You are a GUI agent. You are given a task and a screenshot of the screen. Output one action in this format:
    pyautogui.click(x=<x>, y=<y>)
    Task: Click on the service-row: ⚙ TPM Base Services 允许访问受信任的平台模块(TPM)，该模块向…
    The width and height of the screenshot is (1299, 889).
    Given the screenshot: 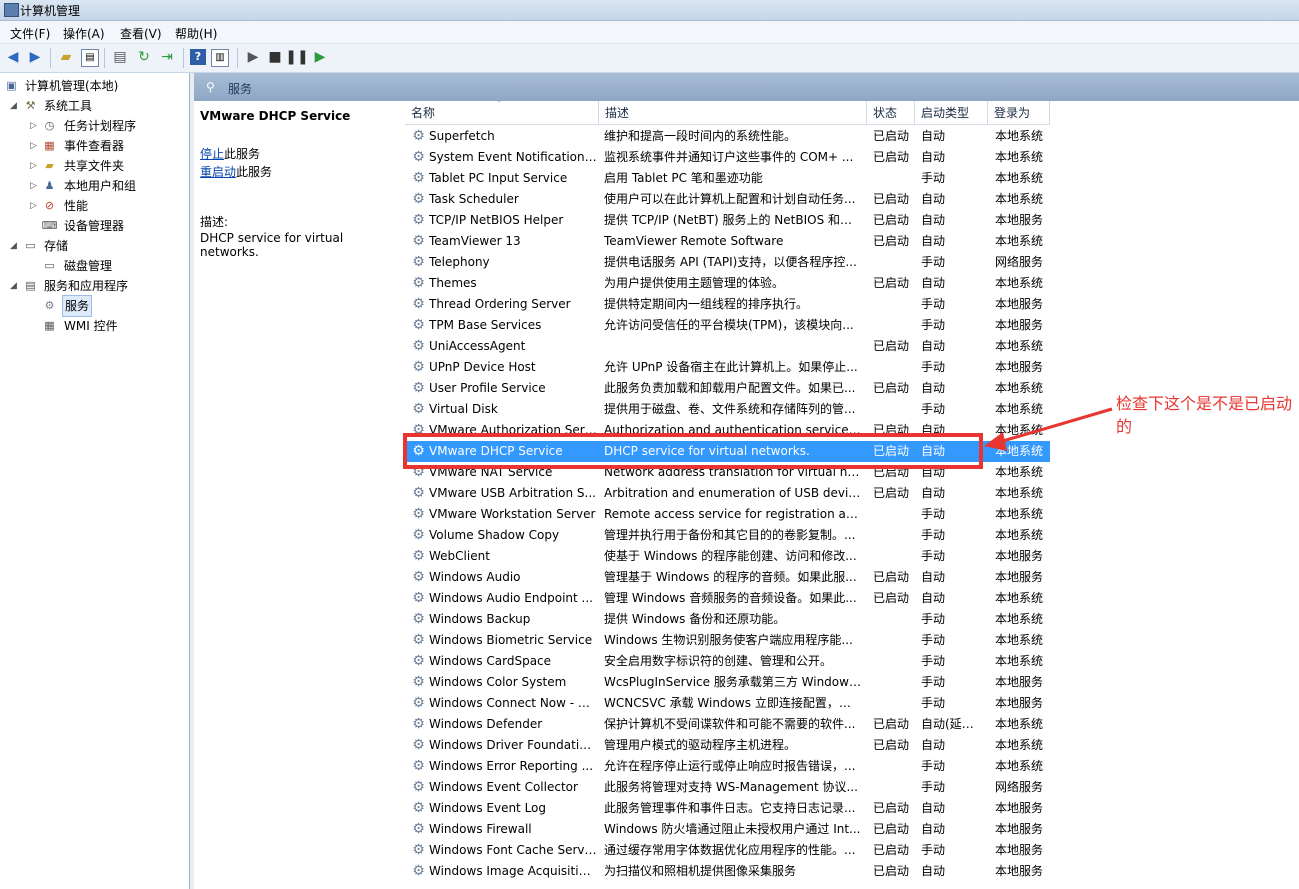 What is the action you would take?
    pyautogui.click(x=727, y=325)
    